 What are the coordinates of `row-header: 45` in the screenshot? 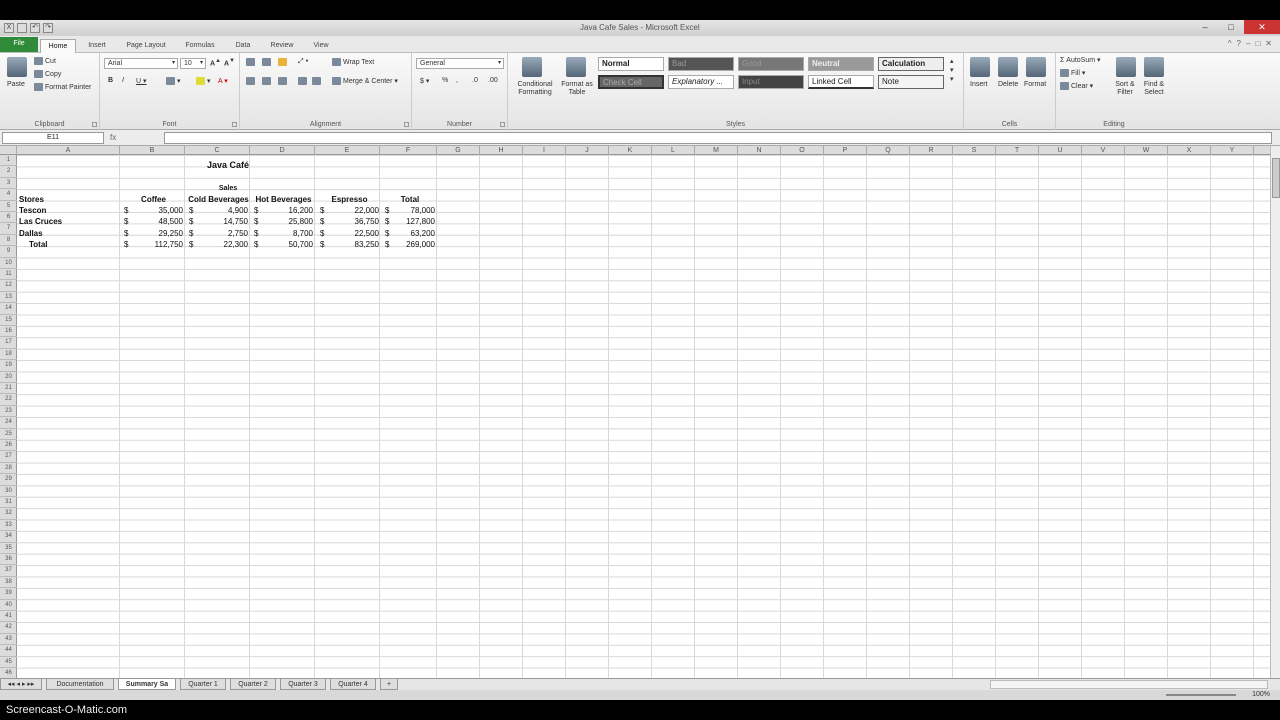 It's located at (8, 662).